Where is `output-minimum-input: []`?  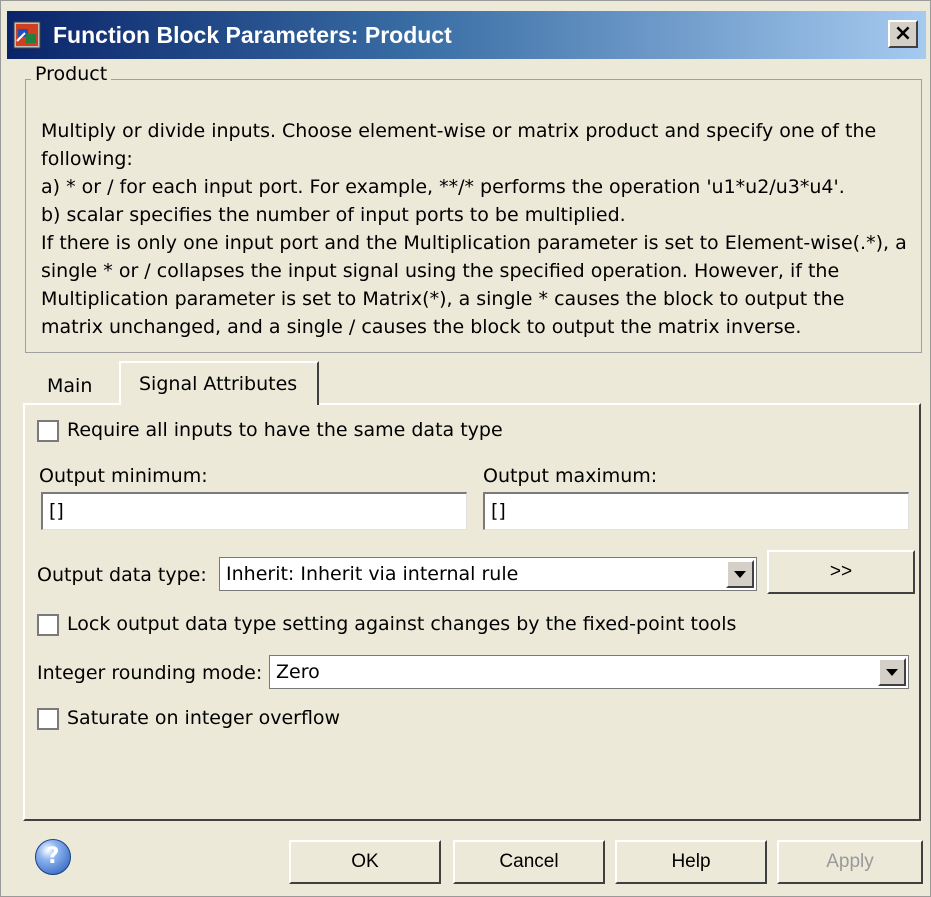
output-minimum-input: [] is located at coordinates (254, 511).